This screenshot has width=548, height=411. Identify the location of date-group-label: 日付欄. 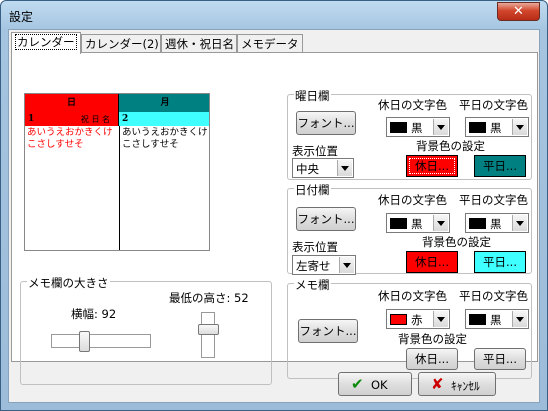
(312, 190).